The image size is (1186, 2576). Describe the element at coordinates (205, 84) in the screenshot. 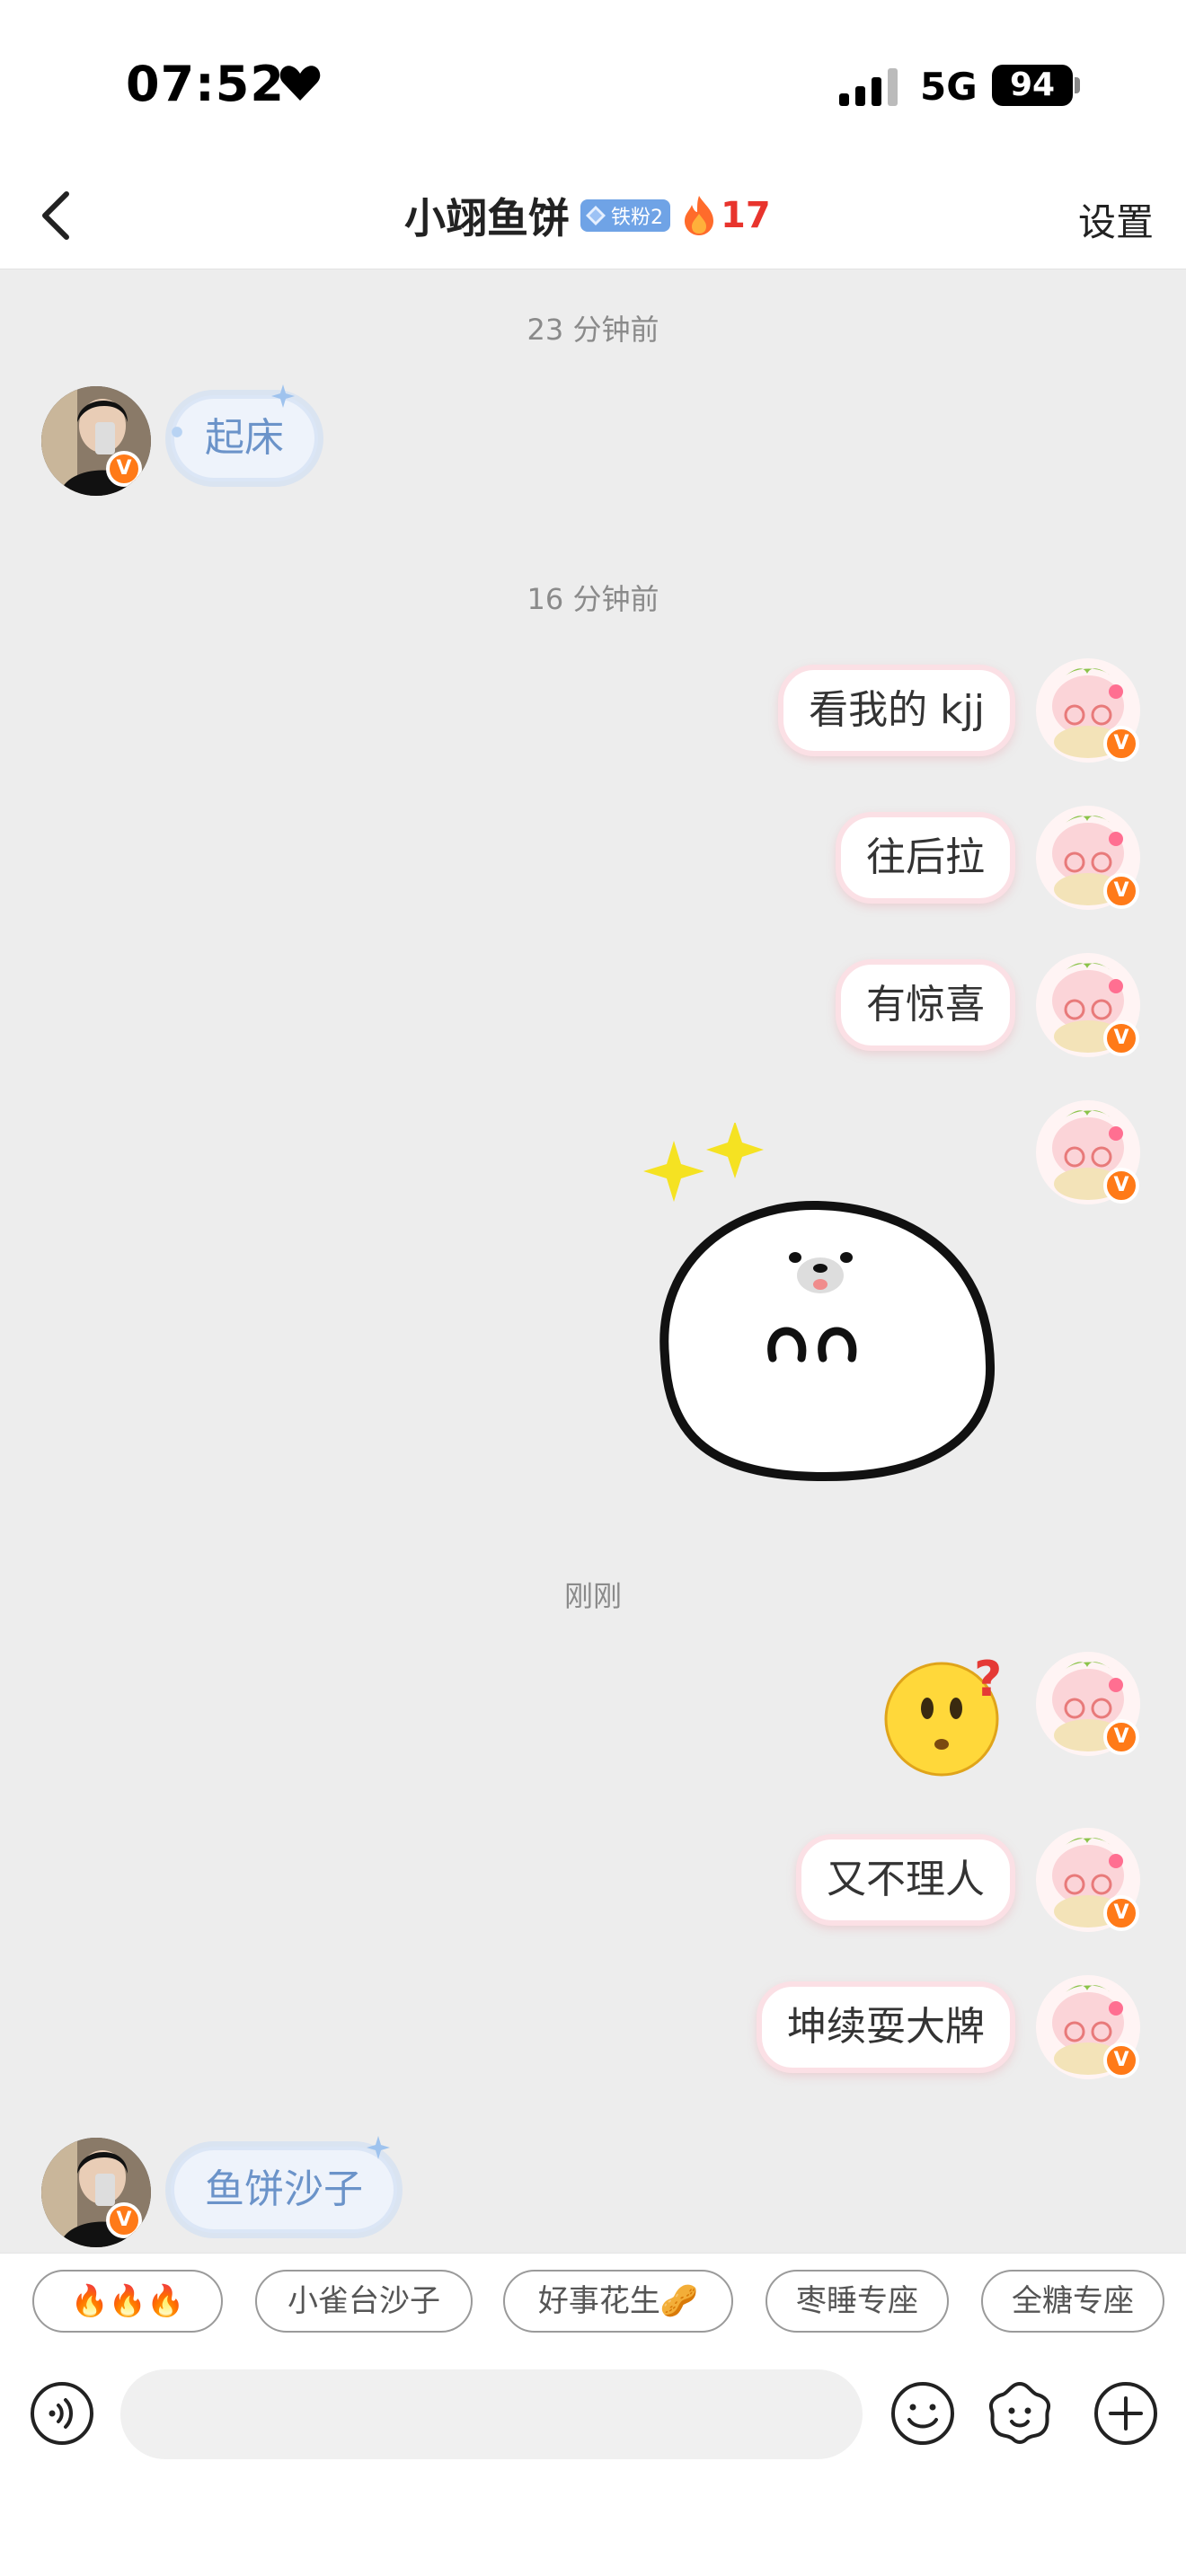

I see `status-time: 07:52` at that location.